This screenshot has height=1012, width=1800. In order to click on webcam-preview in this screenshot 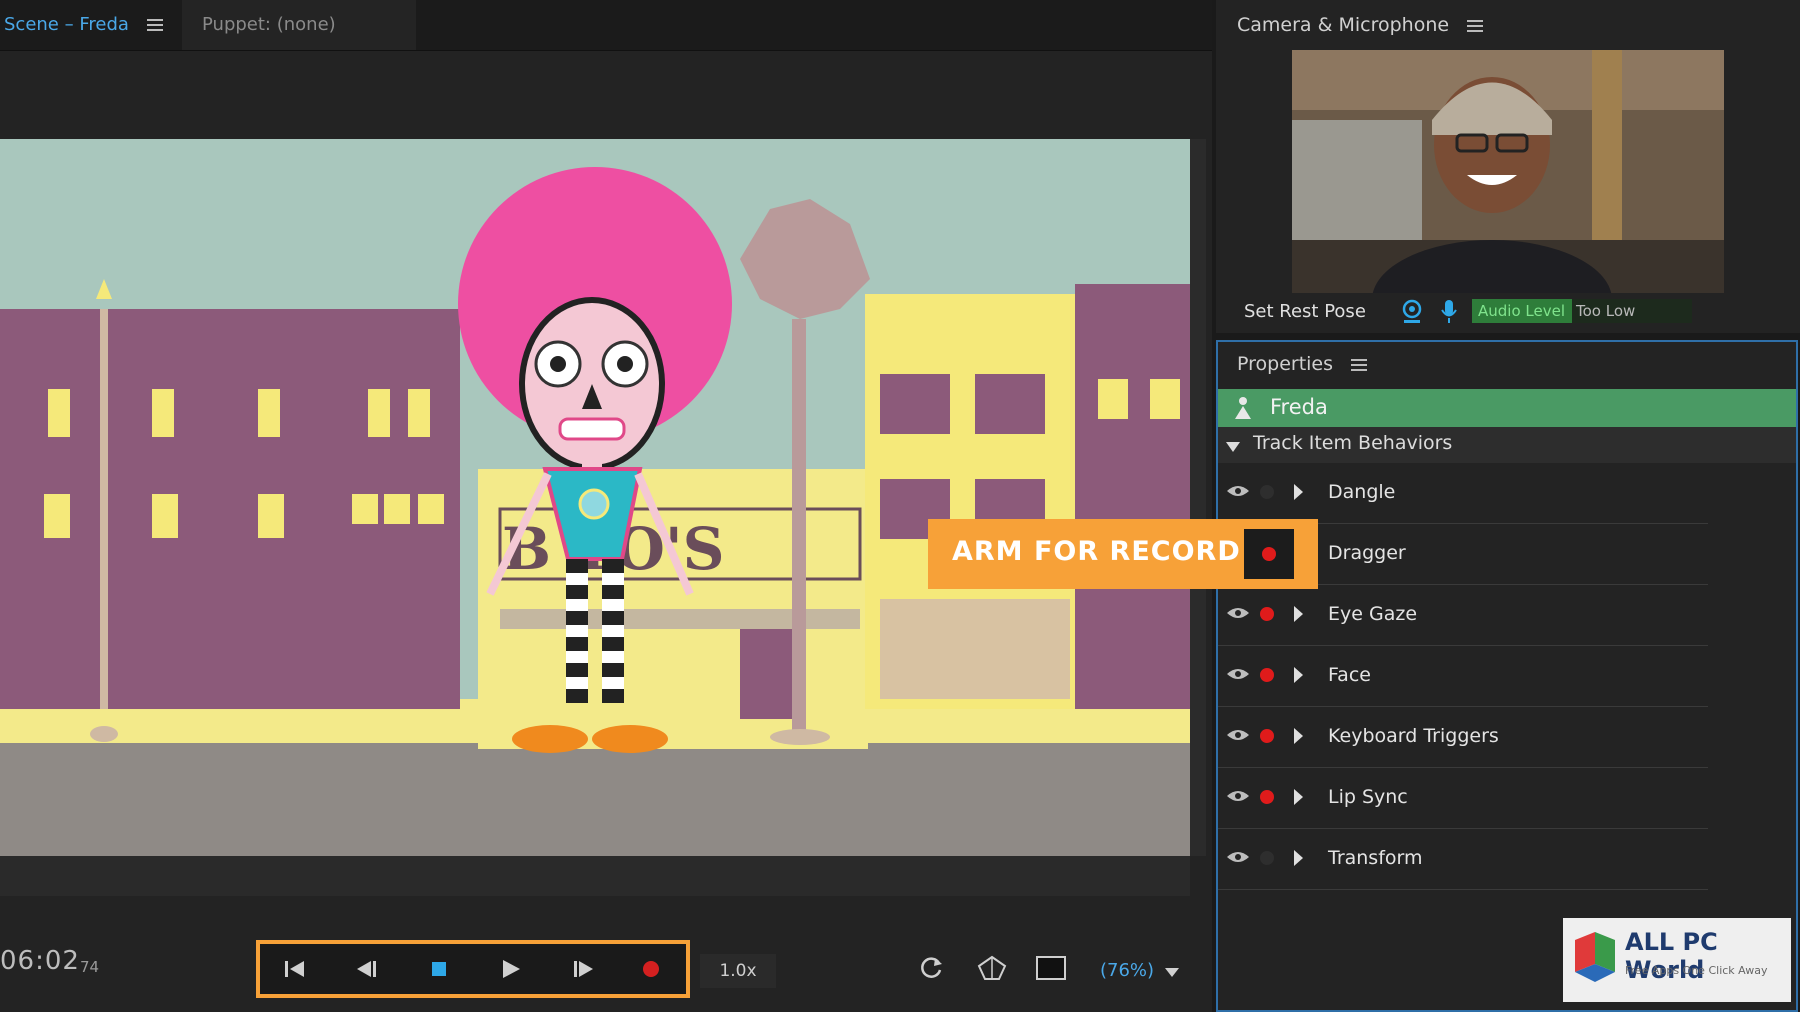, I will do `click(1508, 171)`.